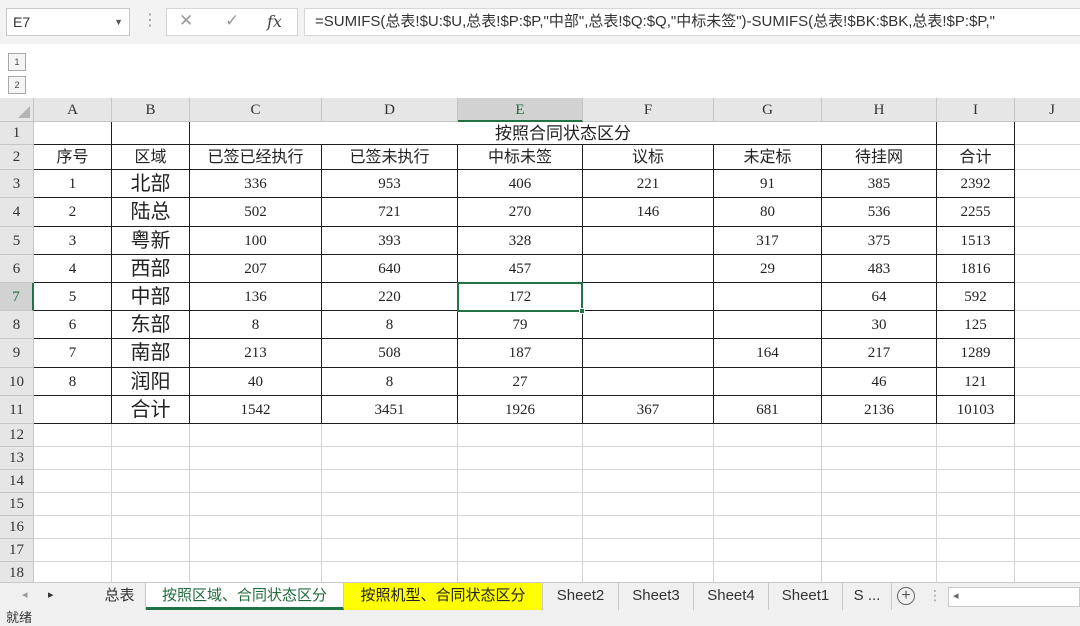 This screenshot has height=626, width=1080. What do you see at coordinates (73, 269) in the screenshot?
I see `cell-a6: 4` at bounding box center [73, 269].